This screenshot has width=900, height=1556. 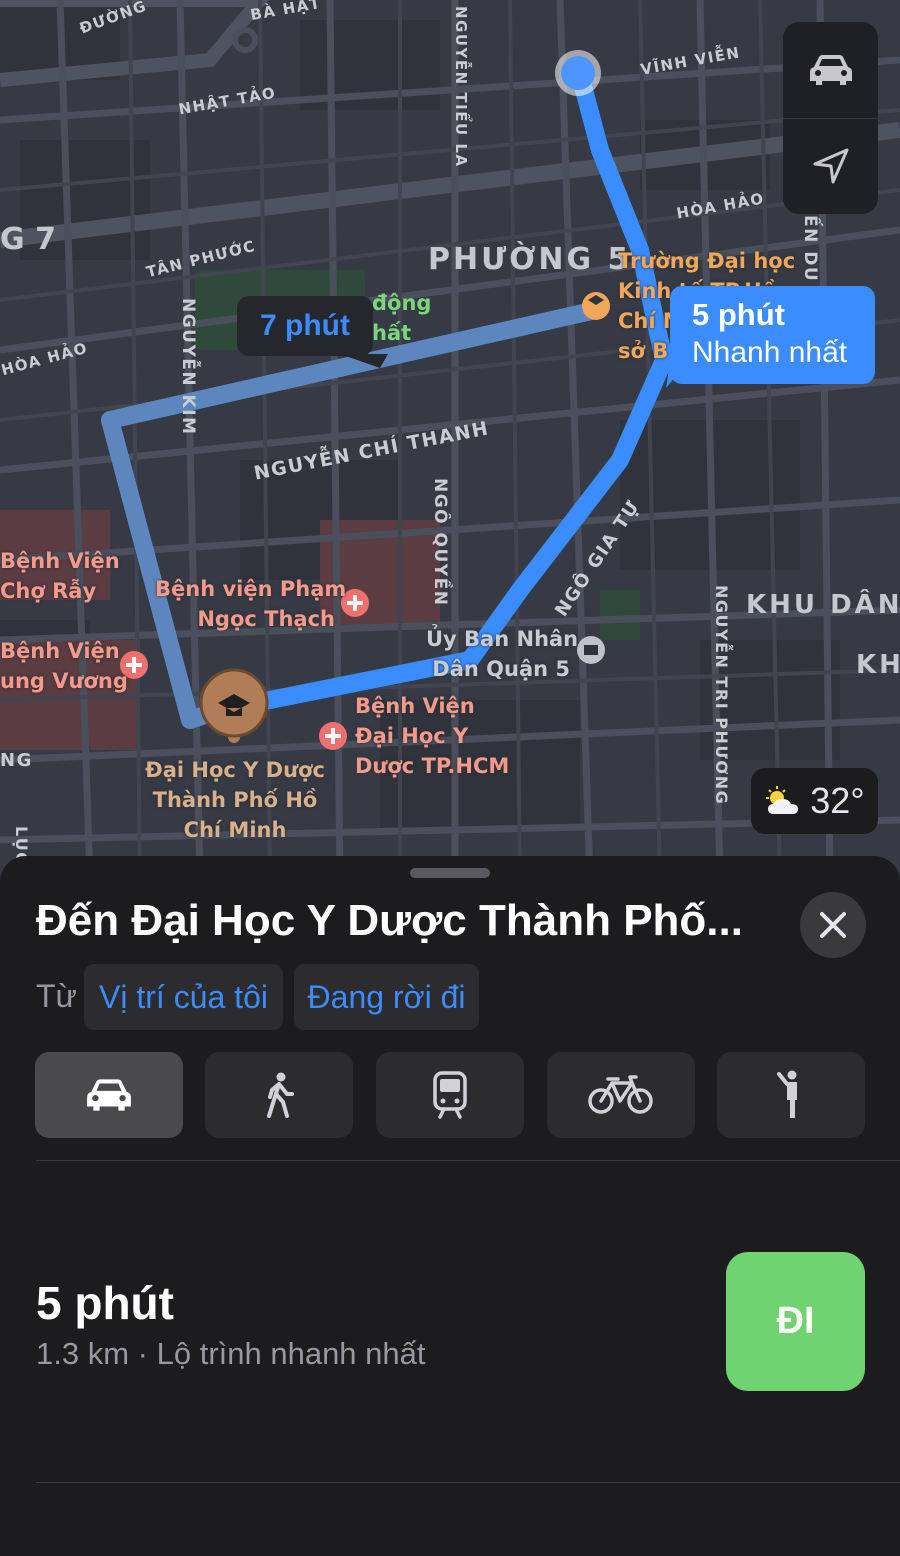 I want to click on street-label-nguyen-tieu-la-v: NGUYỄN TIỂU LA, so click(x=461, y=87).